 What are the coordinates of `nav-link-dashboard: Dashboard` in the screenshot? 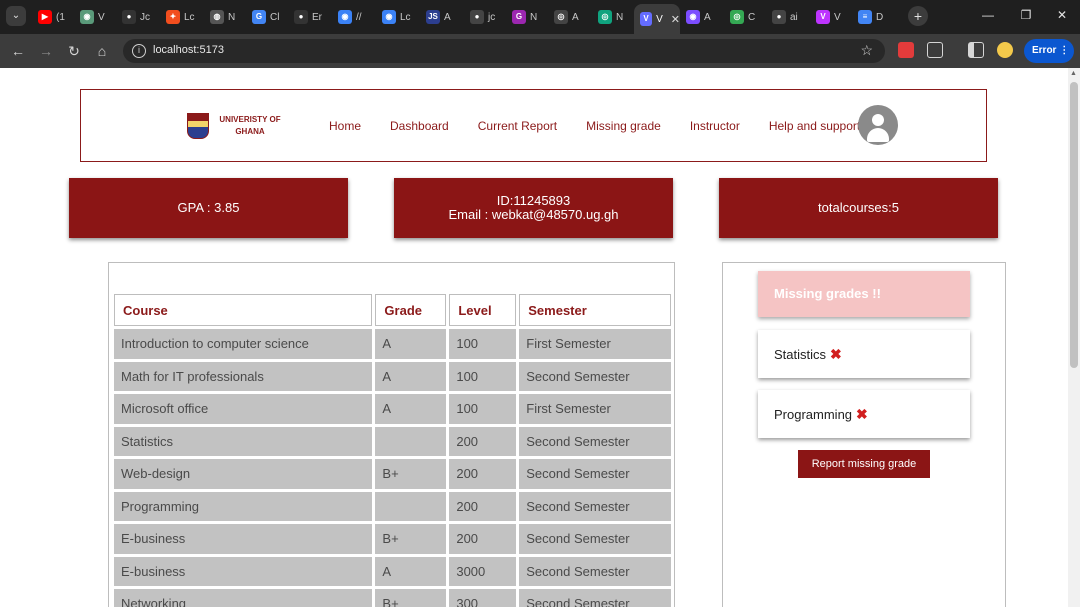 It's located at (419, 126).